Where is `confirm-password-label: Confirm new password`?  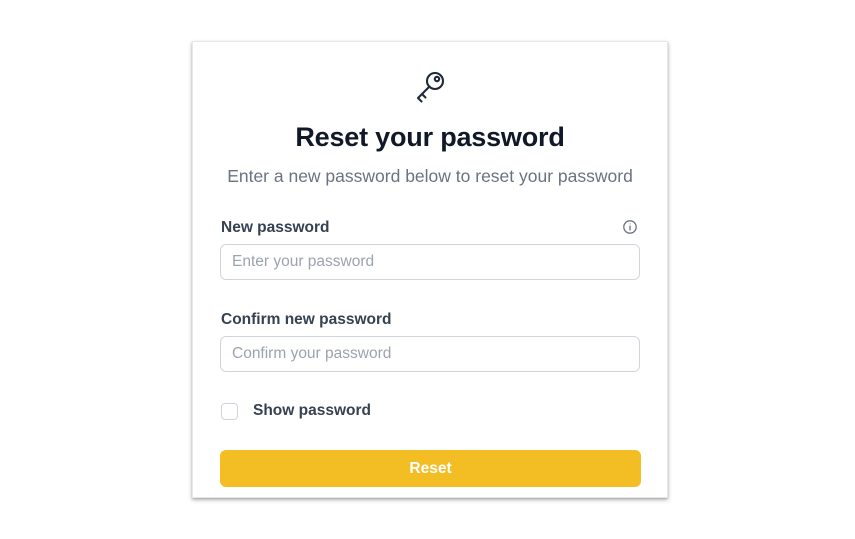 confirm-password-label: Confirm new password is located at coordinates (306, 319).